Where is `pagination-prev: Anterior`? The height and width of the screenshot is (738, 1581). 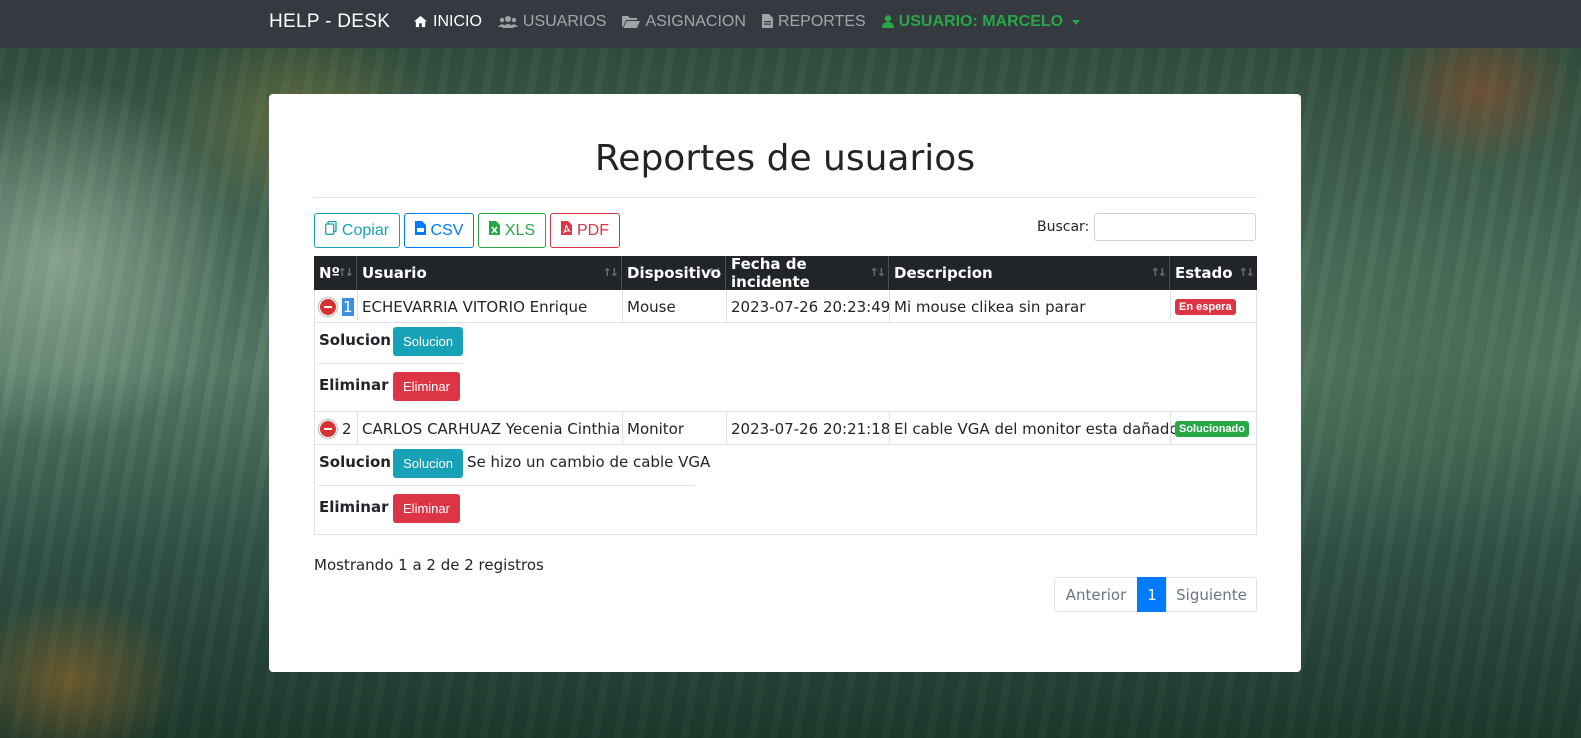
pagination-prev: Anterior is located at coordinates (1096, 594).